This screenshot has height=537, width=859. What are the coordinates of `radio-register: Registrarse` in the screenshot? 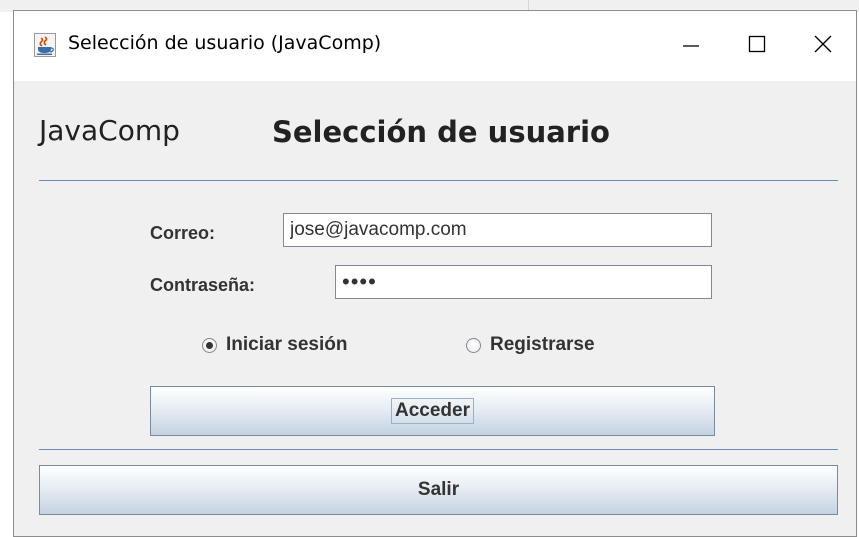 It's located at (530, 345).